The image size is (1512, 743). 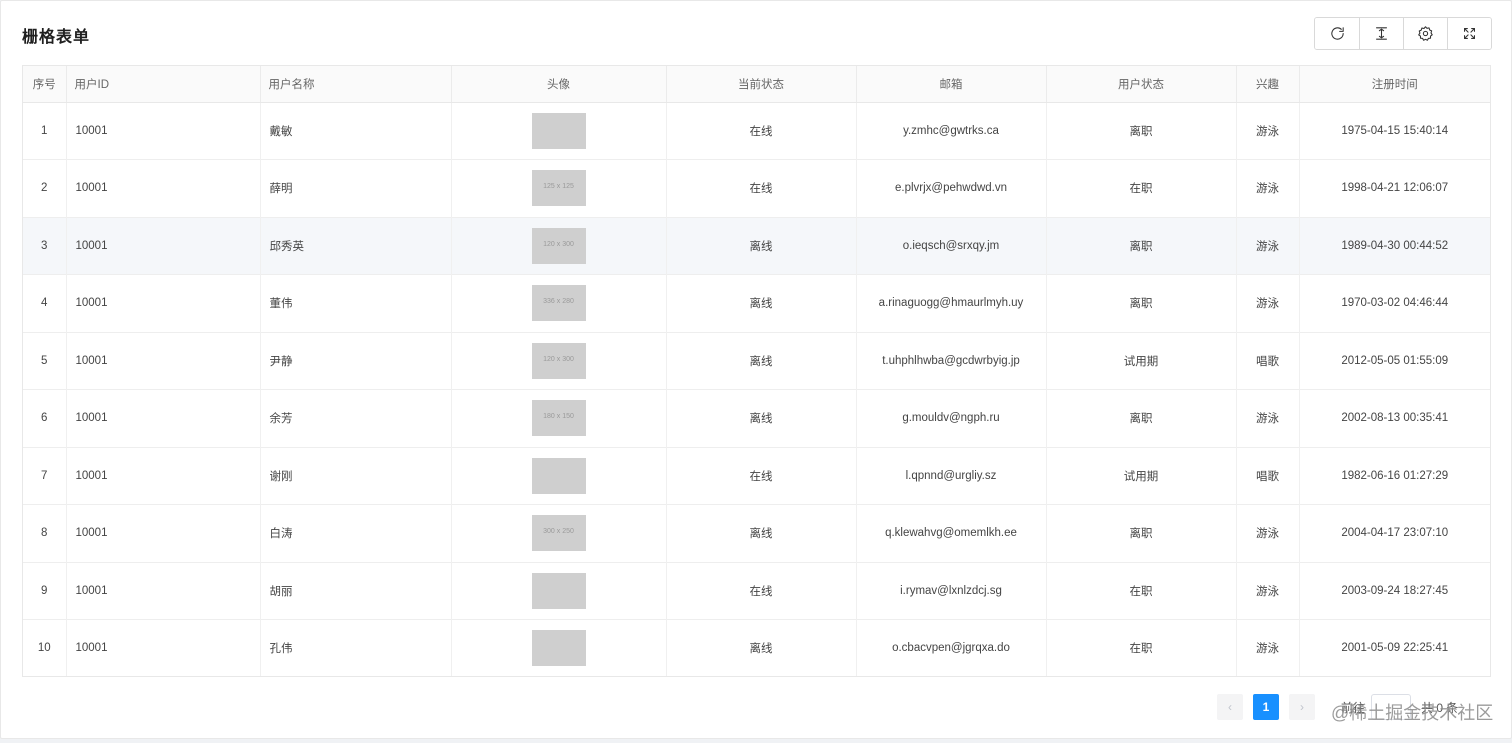 I want to click on fullscreen-button, so click(x=1469, y=33).